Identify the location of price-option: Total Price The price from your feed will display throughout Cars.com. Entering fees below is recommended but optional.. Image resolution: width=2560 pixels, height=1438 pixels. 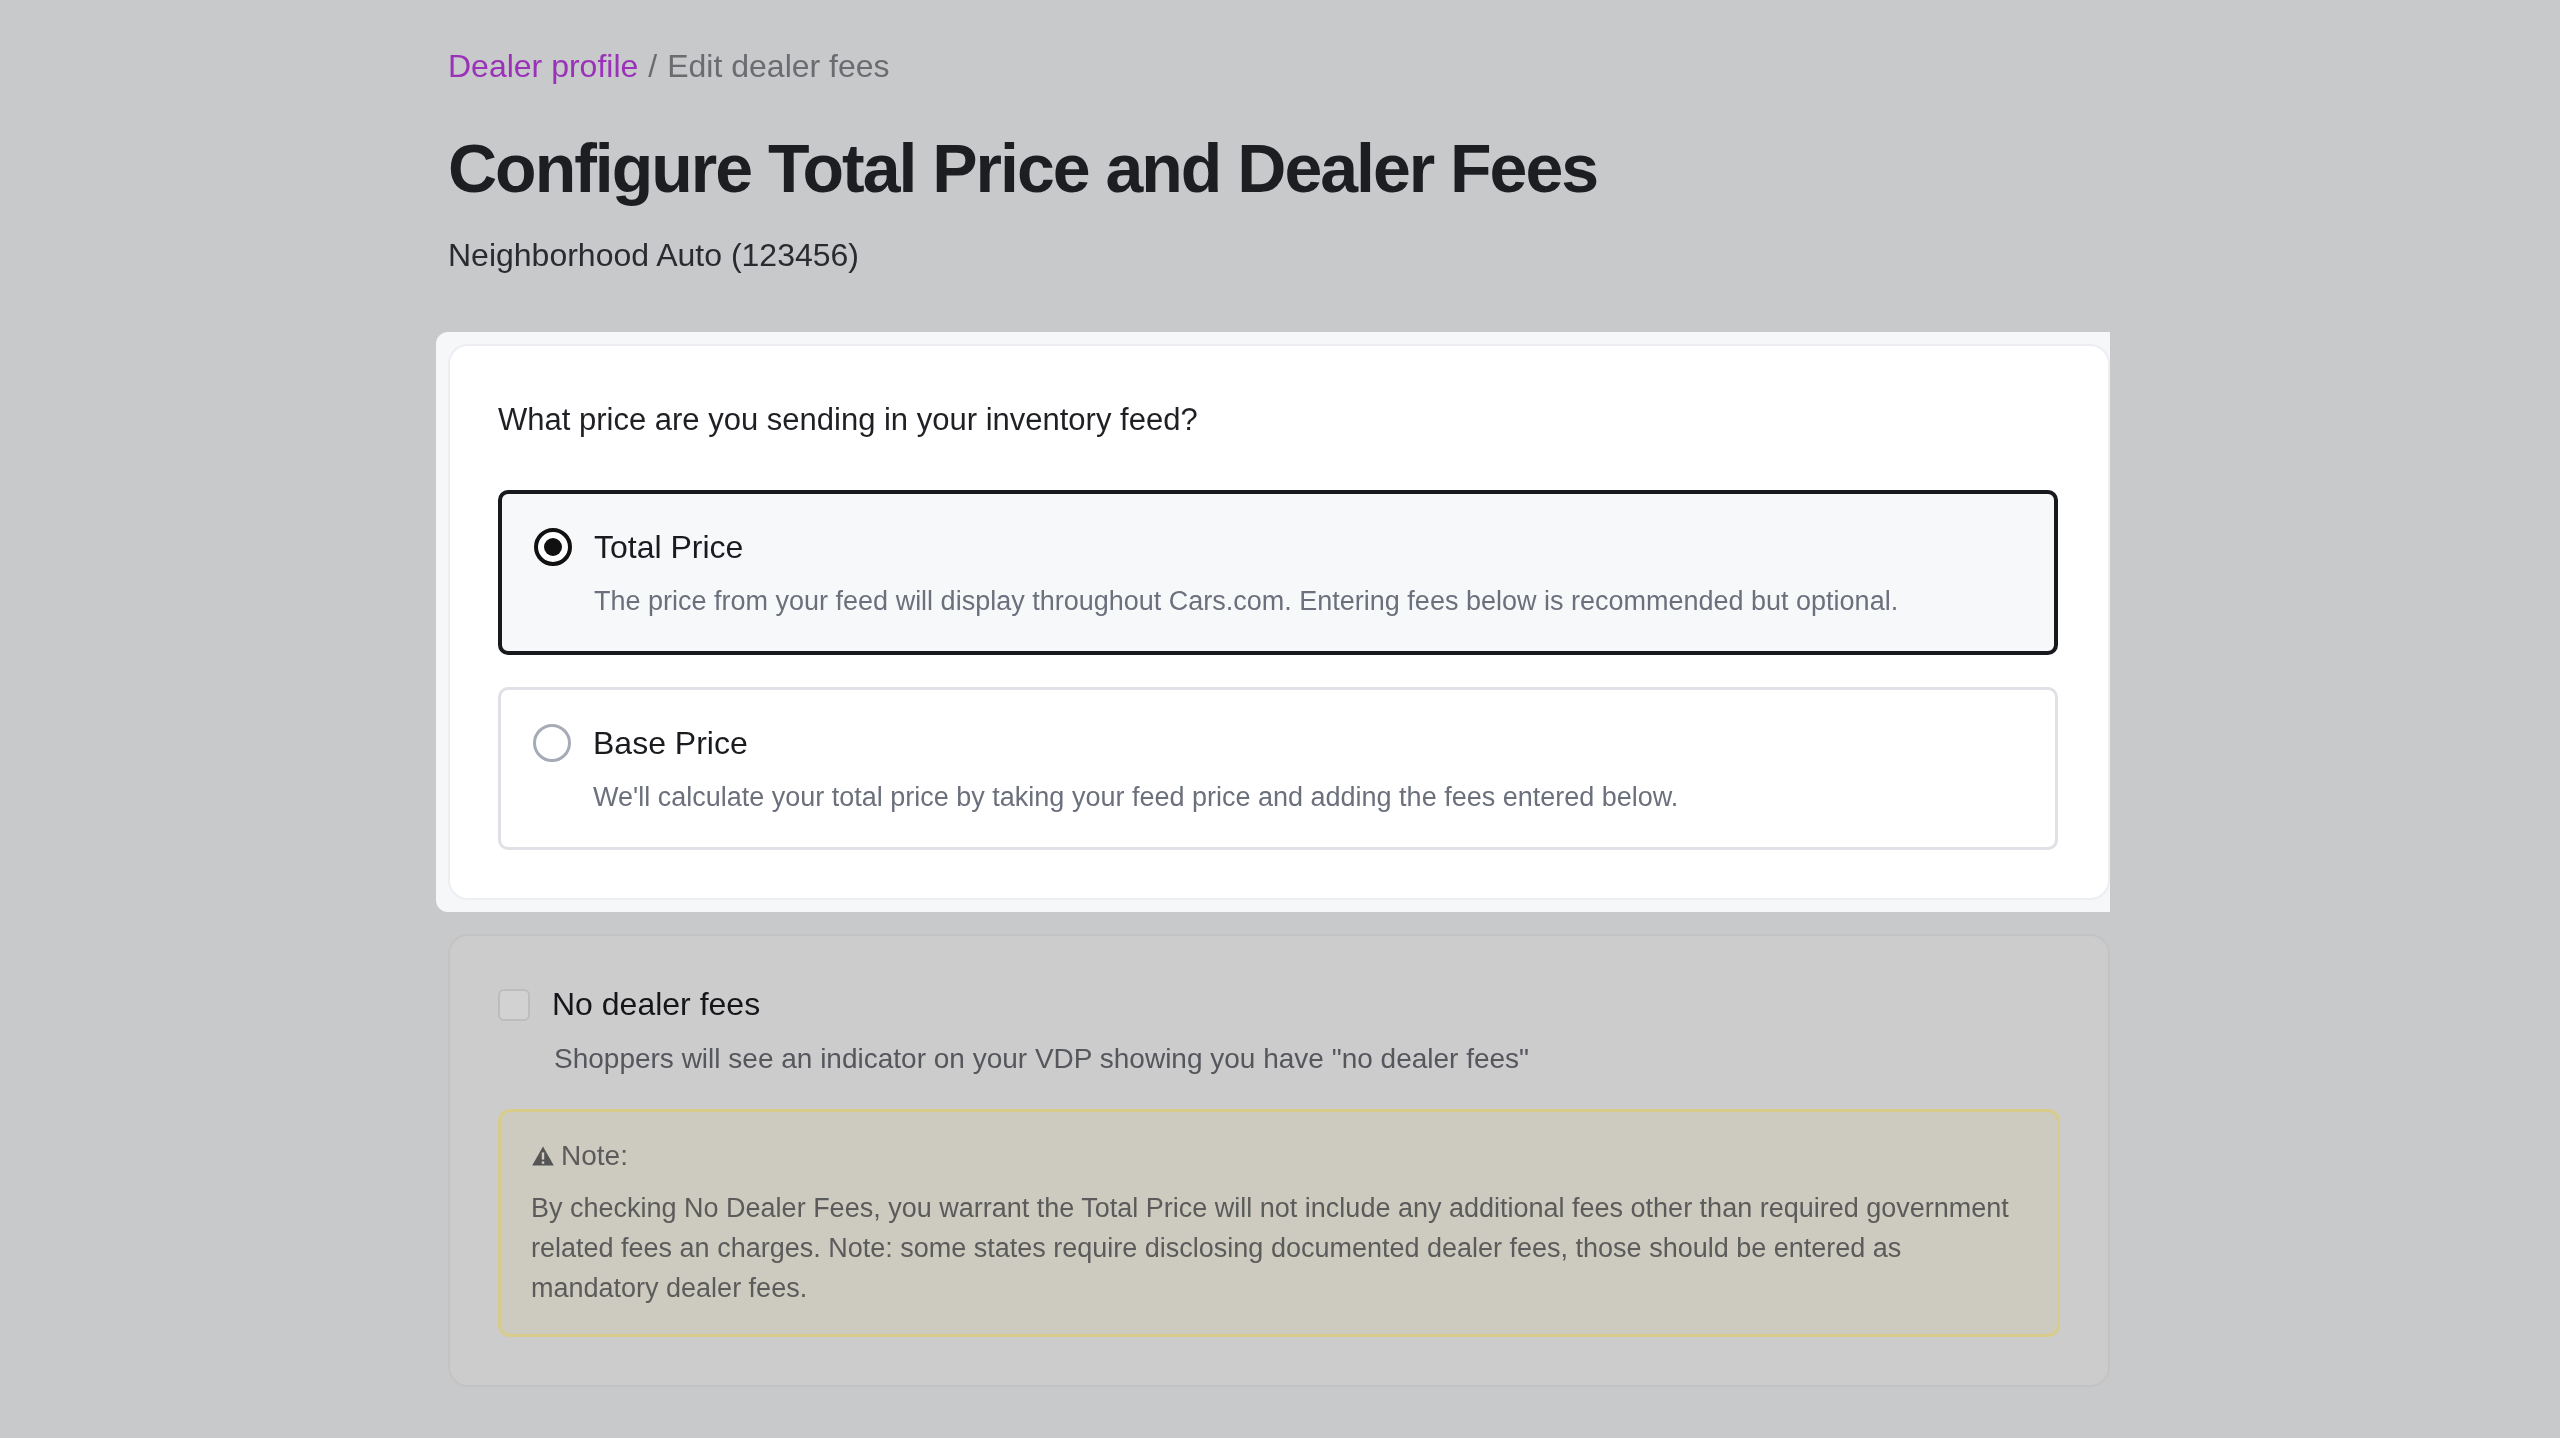
(1278, 572).